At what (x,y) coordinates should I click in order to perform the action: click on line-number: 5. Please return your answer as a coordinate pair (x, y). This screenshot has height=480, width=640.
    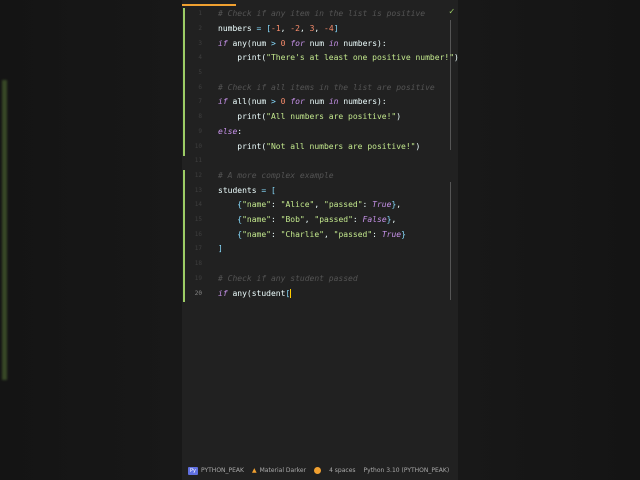
    Looking at the image, I should click on (200, 72).